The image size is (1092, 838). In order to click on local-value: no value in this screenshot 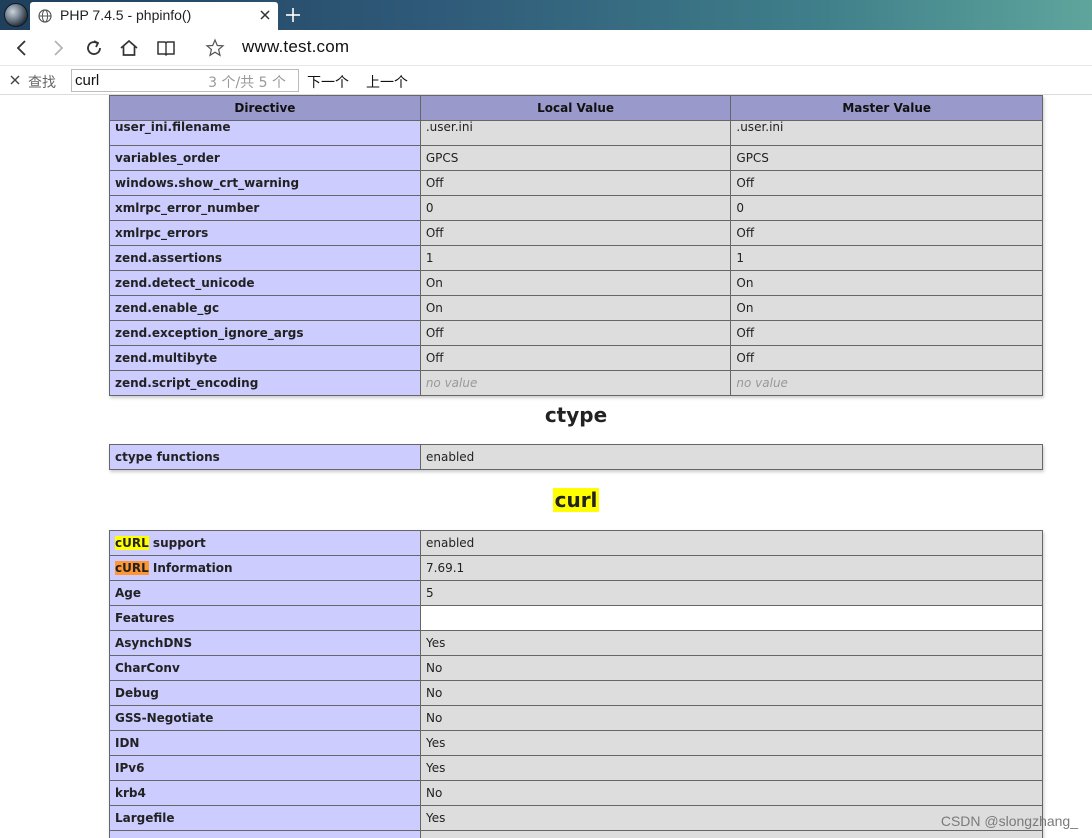, I will do `click(575, 383)`.